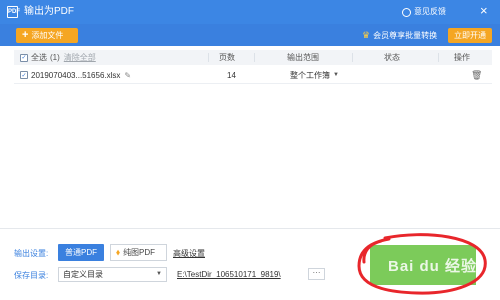 The image size is (500, 300). Describe the element at coordinates (227, 57) in the screenshot. I see `column-header-pages: 页数` at that location.